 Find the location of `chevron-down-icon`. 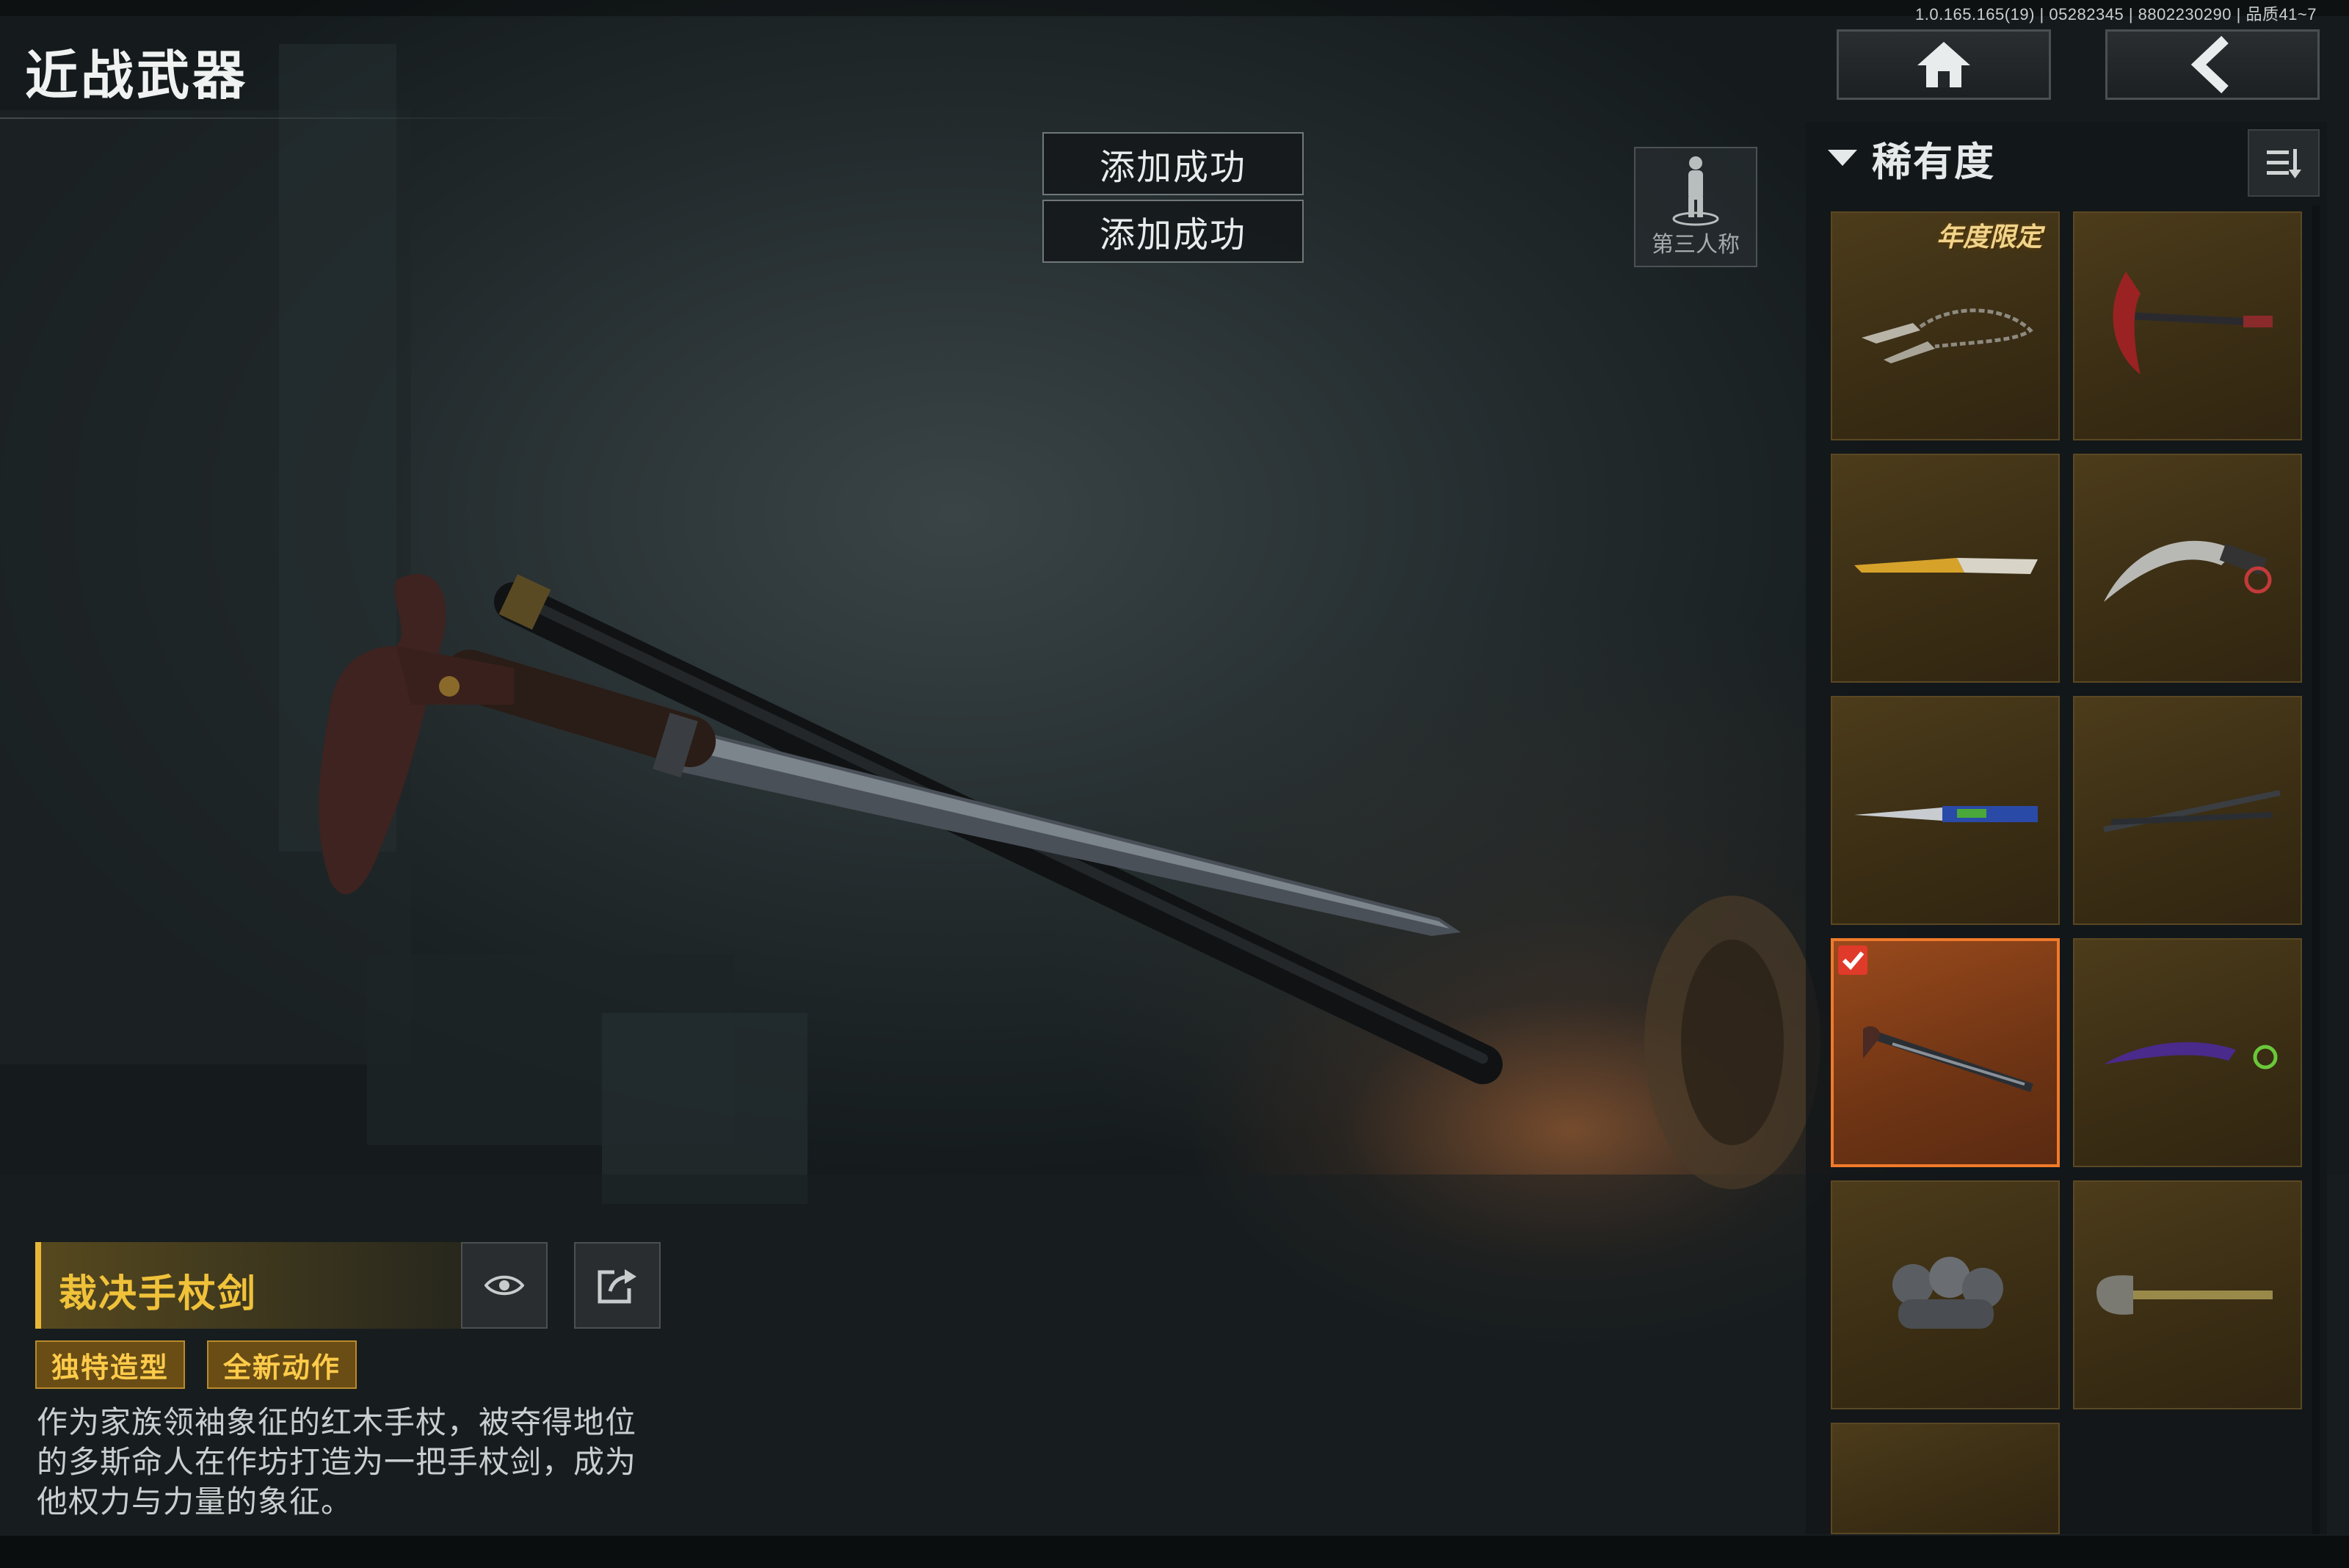

chevron-down-icon is located at coordinates (1842, 158).